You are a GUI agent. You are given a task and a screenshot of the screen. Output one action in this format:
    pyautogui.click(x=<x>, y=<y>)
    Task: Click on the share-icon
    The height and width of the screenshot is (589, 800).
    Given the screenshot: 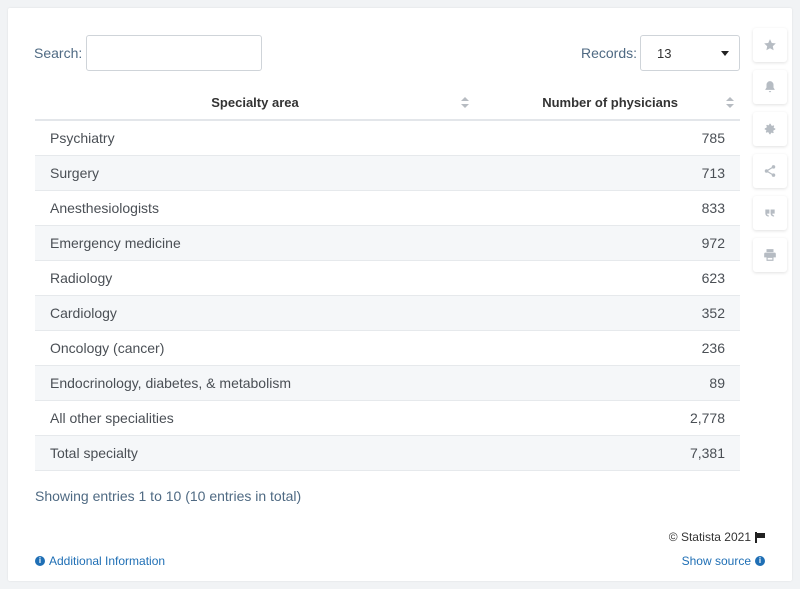 What is the action you would take?
    pyautogui.click(x=770, y=171)
    